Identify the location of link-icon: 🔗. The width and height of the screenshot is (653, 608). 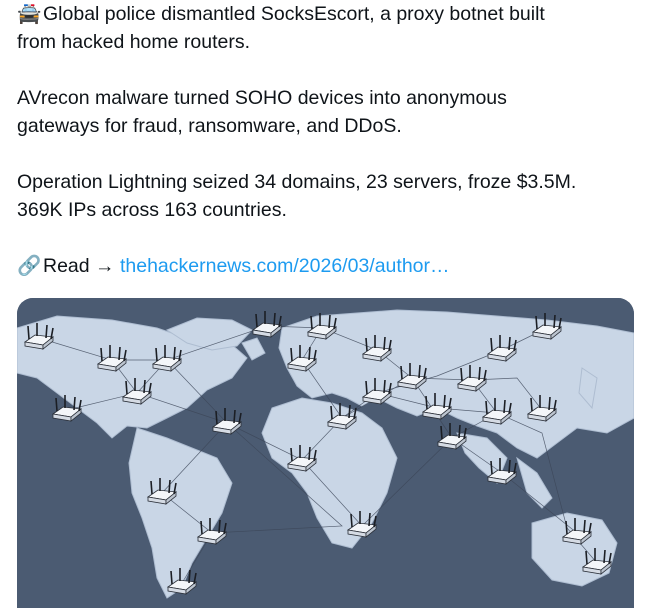
(29, 266).